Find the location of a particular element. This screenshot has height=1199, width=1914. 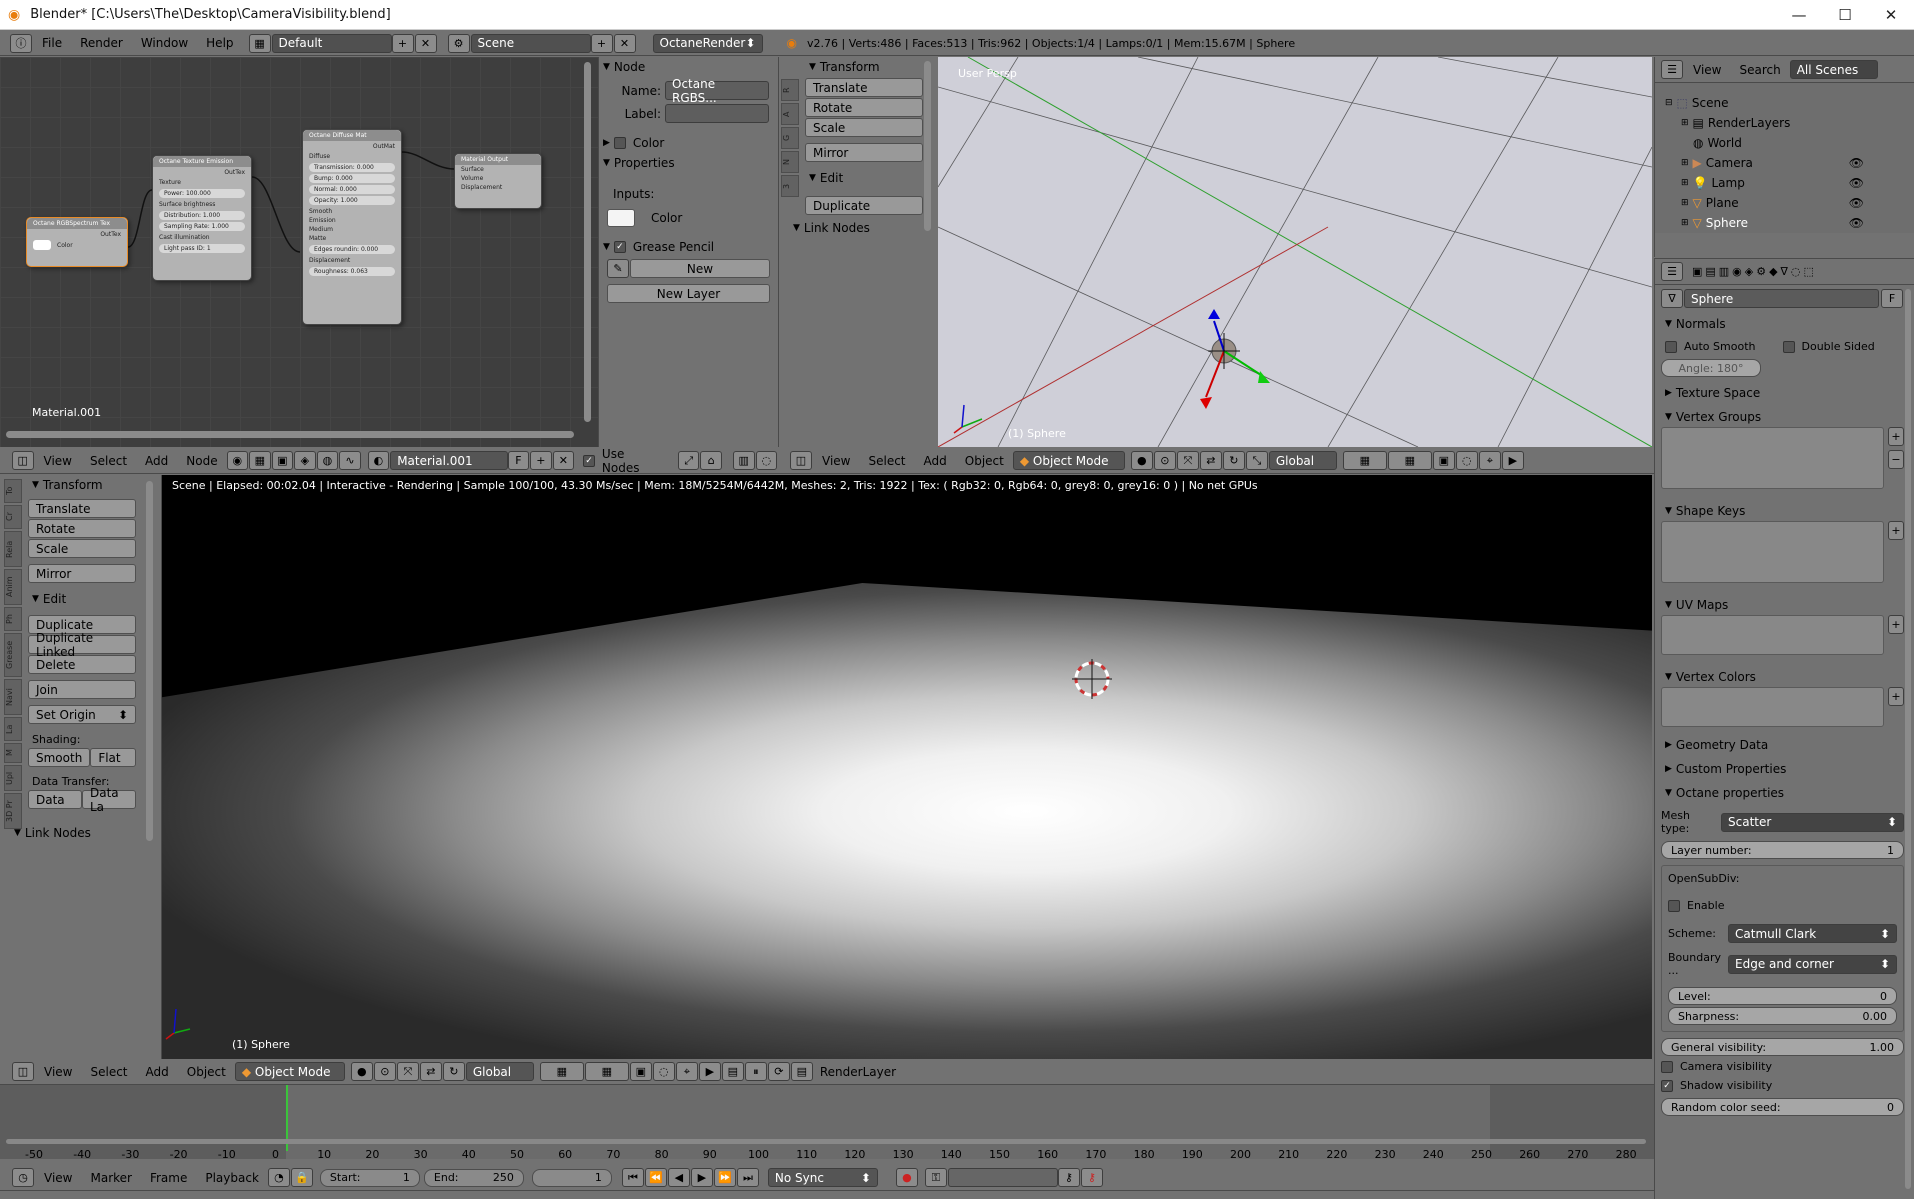

mesh-name-field: Sphere is located at coordinates (1781, 298).